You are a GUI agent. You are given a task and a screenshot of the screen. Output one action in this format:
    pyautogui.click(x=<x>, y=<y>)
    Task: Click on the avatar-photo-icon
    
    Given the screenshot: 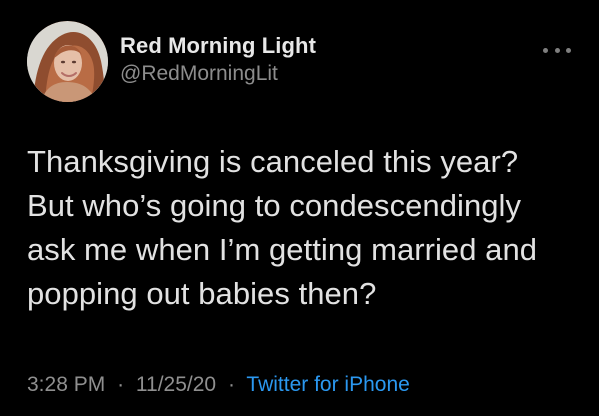 What is the action you would take?
    pyautogui.click(x=67, y=61)
    